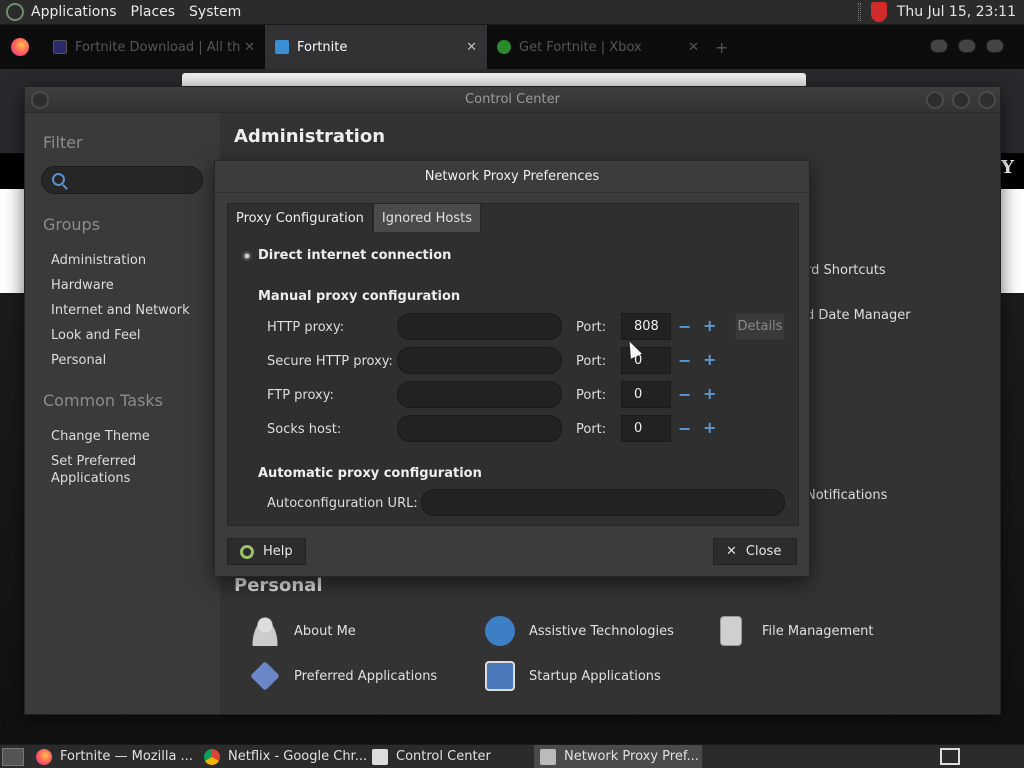 This screenshot has height=768, width=1024. What do you see at coordinates (20, 47) in the screenshot?
I see `firefox-menu-icon` at bounding box center [20, 47].